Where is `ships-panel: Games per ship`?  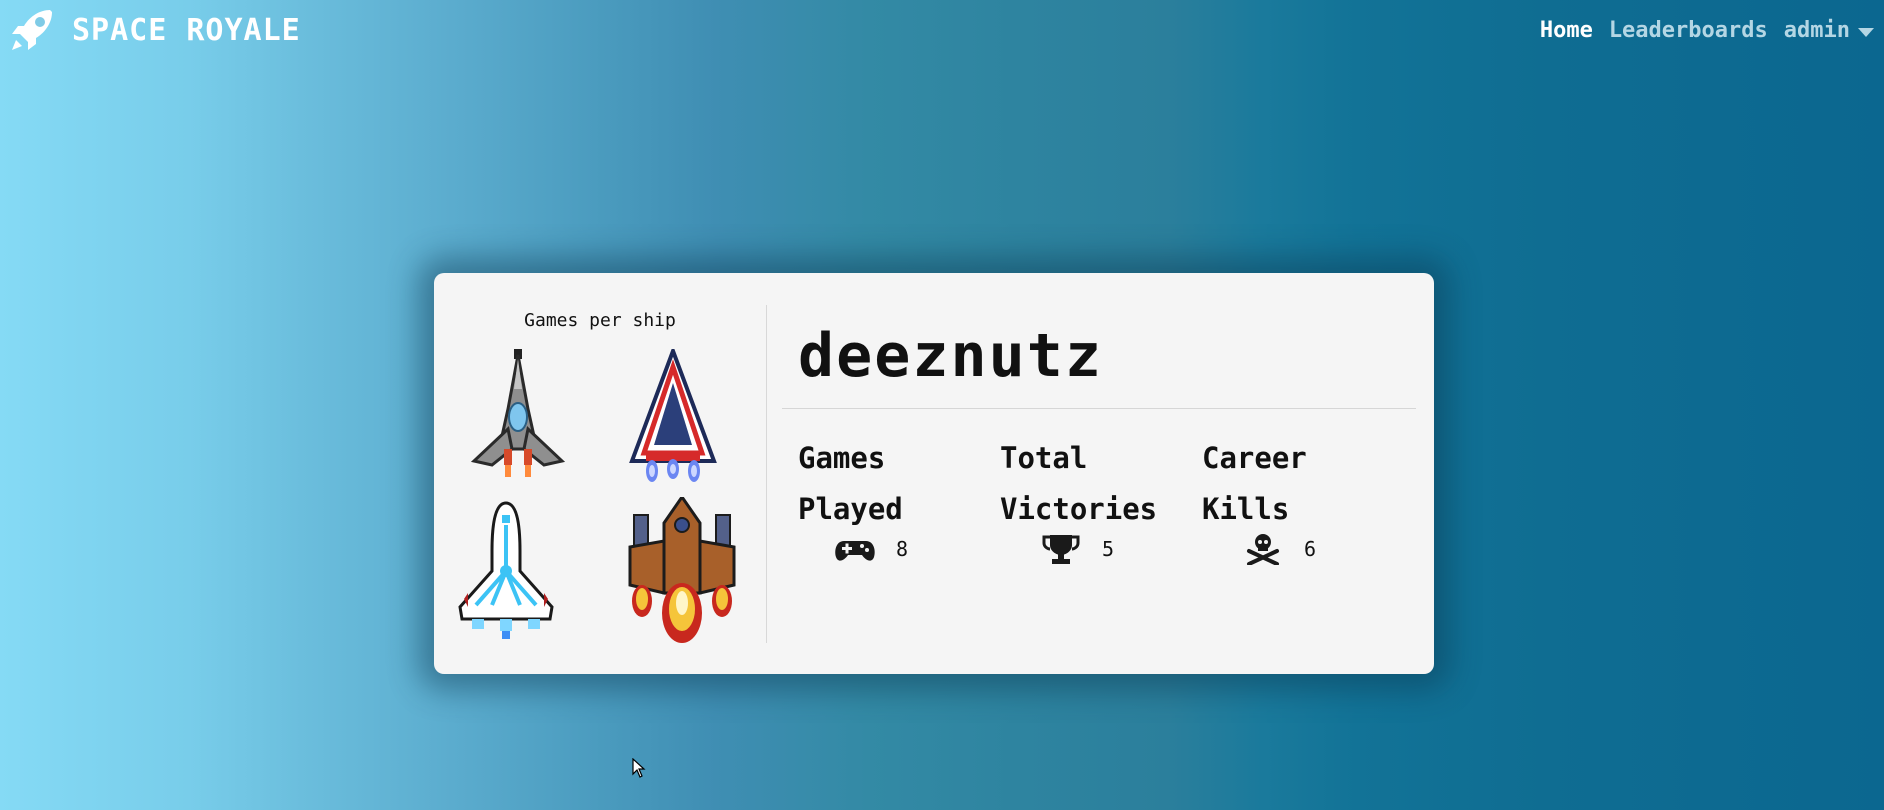 ships-panel: Games per ship is located at coordinates (600, 473).